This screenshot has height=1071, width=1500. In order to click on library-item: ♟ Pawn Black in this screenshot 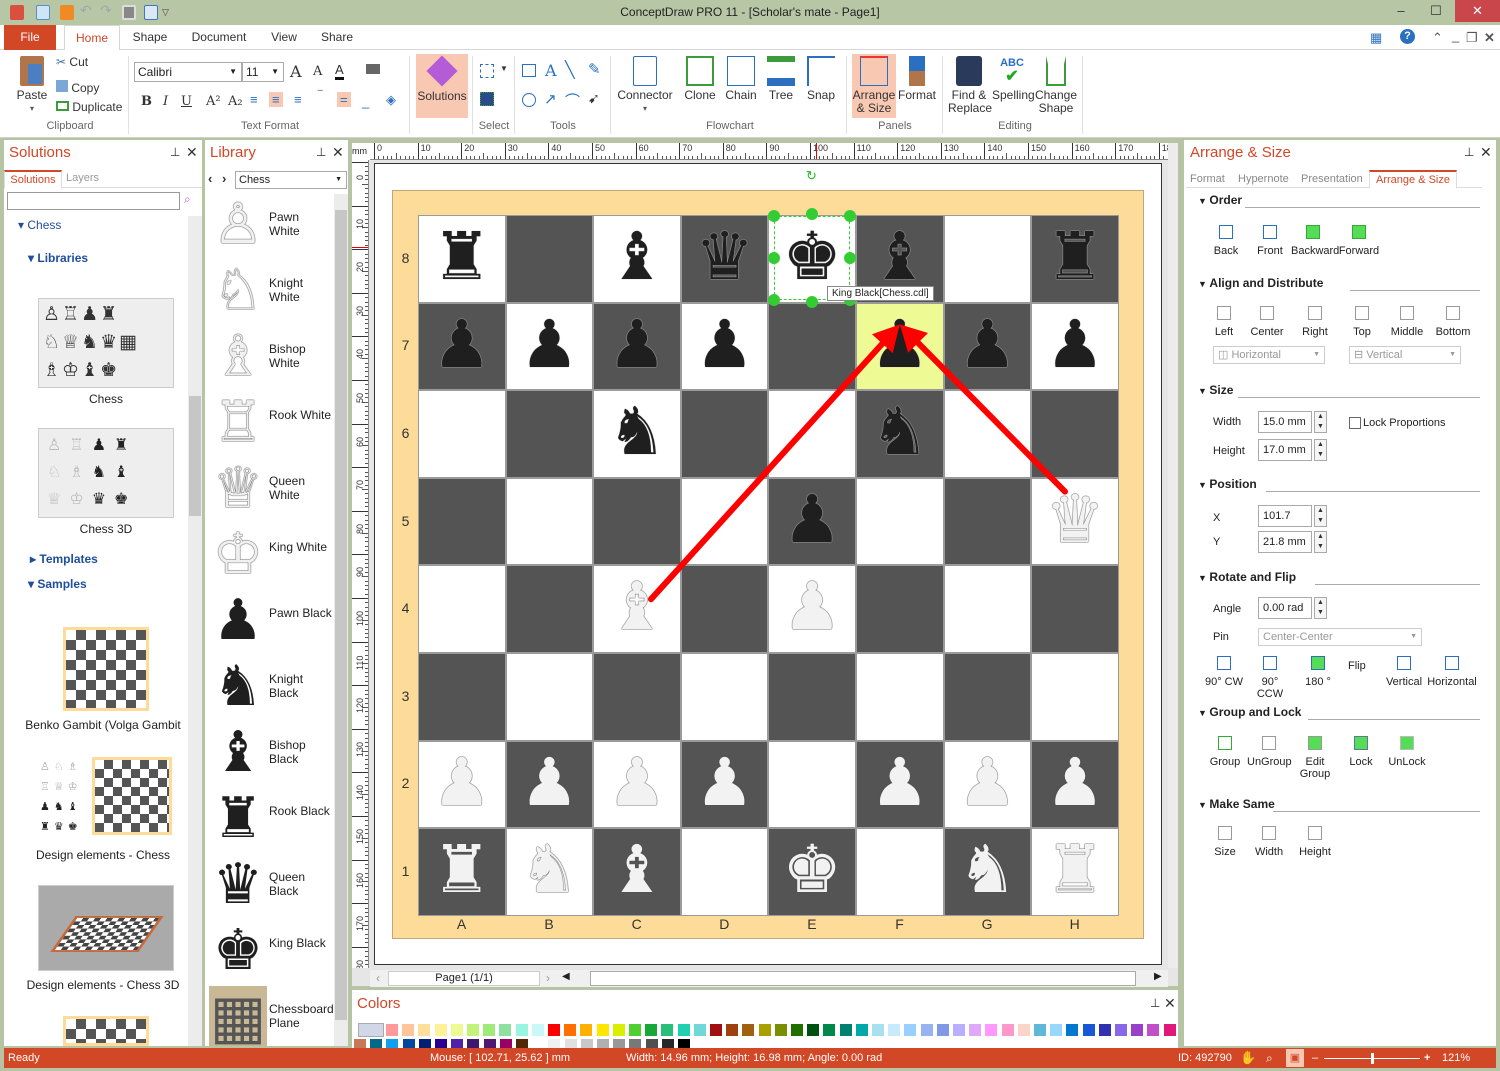, I will do `click(269, 623)`.